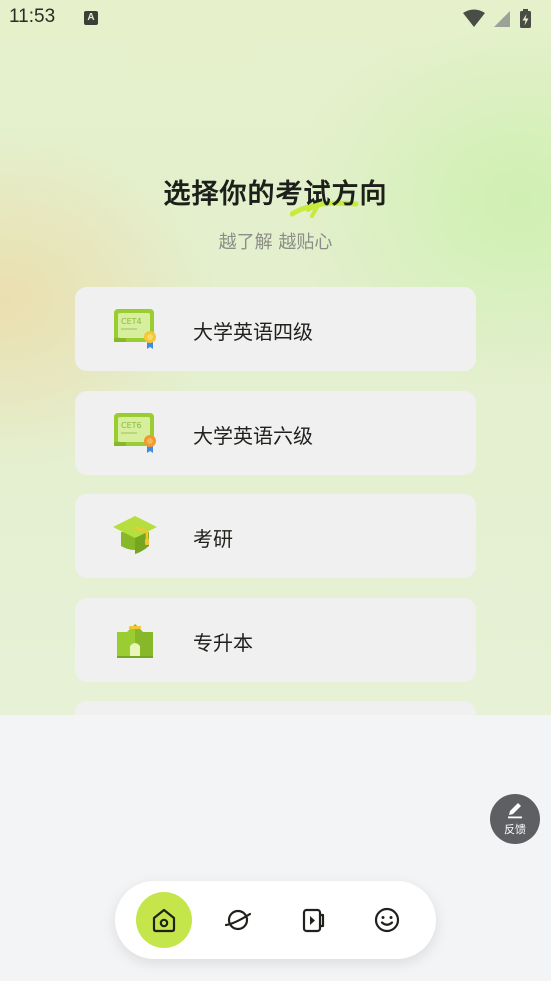 The width and height of the screenshot is (551, 981). What do you see at coordinates (275, 920) in the screenshot?
I see `bottom-navigation` at bounding box center [275, 920].